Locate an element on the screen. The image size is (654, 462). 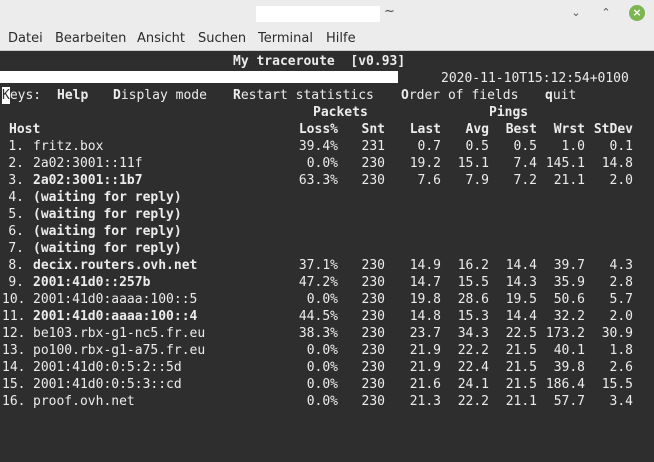
key-help: Help is located at coordinates (72, 95).